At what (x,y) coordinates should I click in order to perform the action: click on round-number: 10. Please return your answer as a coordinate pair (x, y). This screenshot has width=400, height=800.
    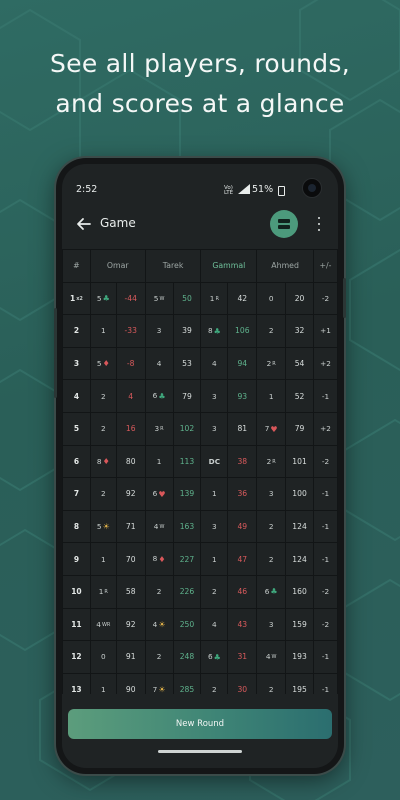
    Looking at the image, I should click on (76, 592).